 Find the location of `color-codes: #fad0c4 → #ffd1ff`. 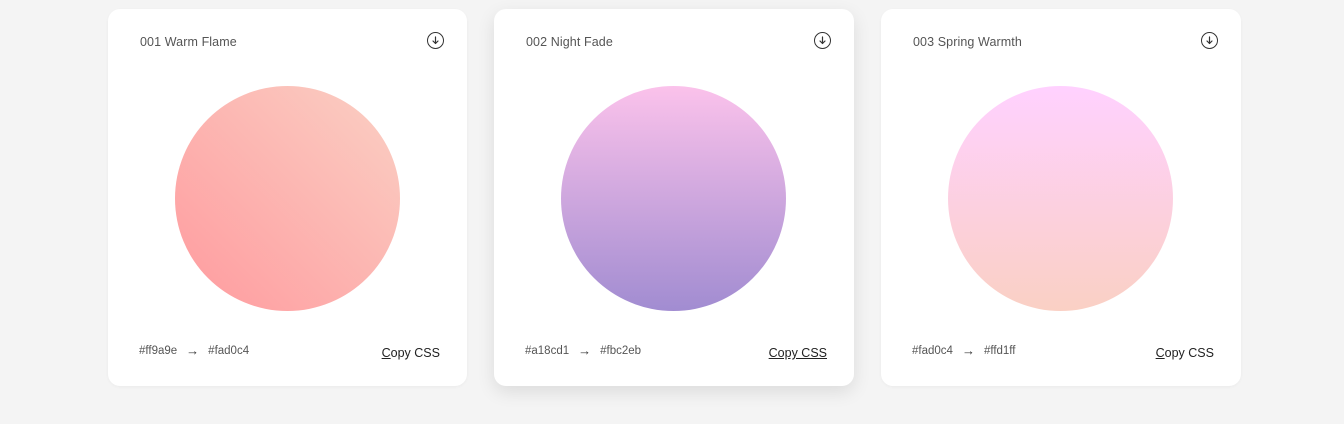

color-codes: #fad0c4 → #ffd1ff is located at coordinates (964, 350).